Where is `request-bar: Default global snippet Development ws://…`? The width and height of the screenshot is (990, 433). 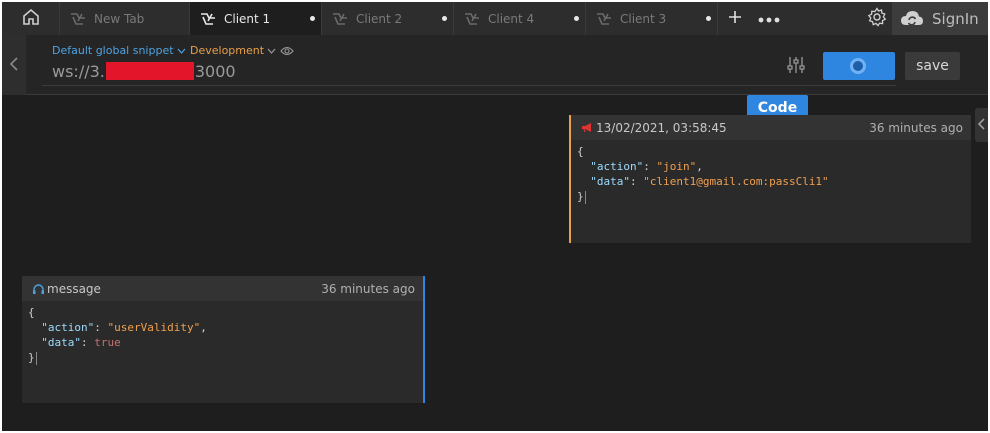 request-bar: Default global snippet Development ws://… is located at coordinates (495, 65).